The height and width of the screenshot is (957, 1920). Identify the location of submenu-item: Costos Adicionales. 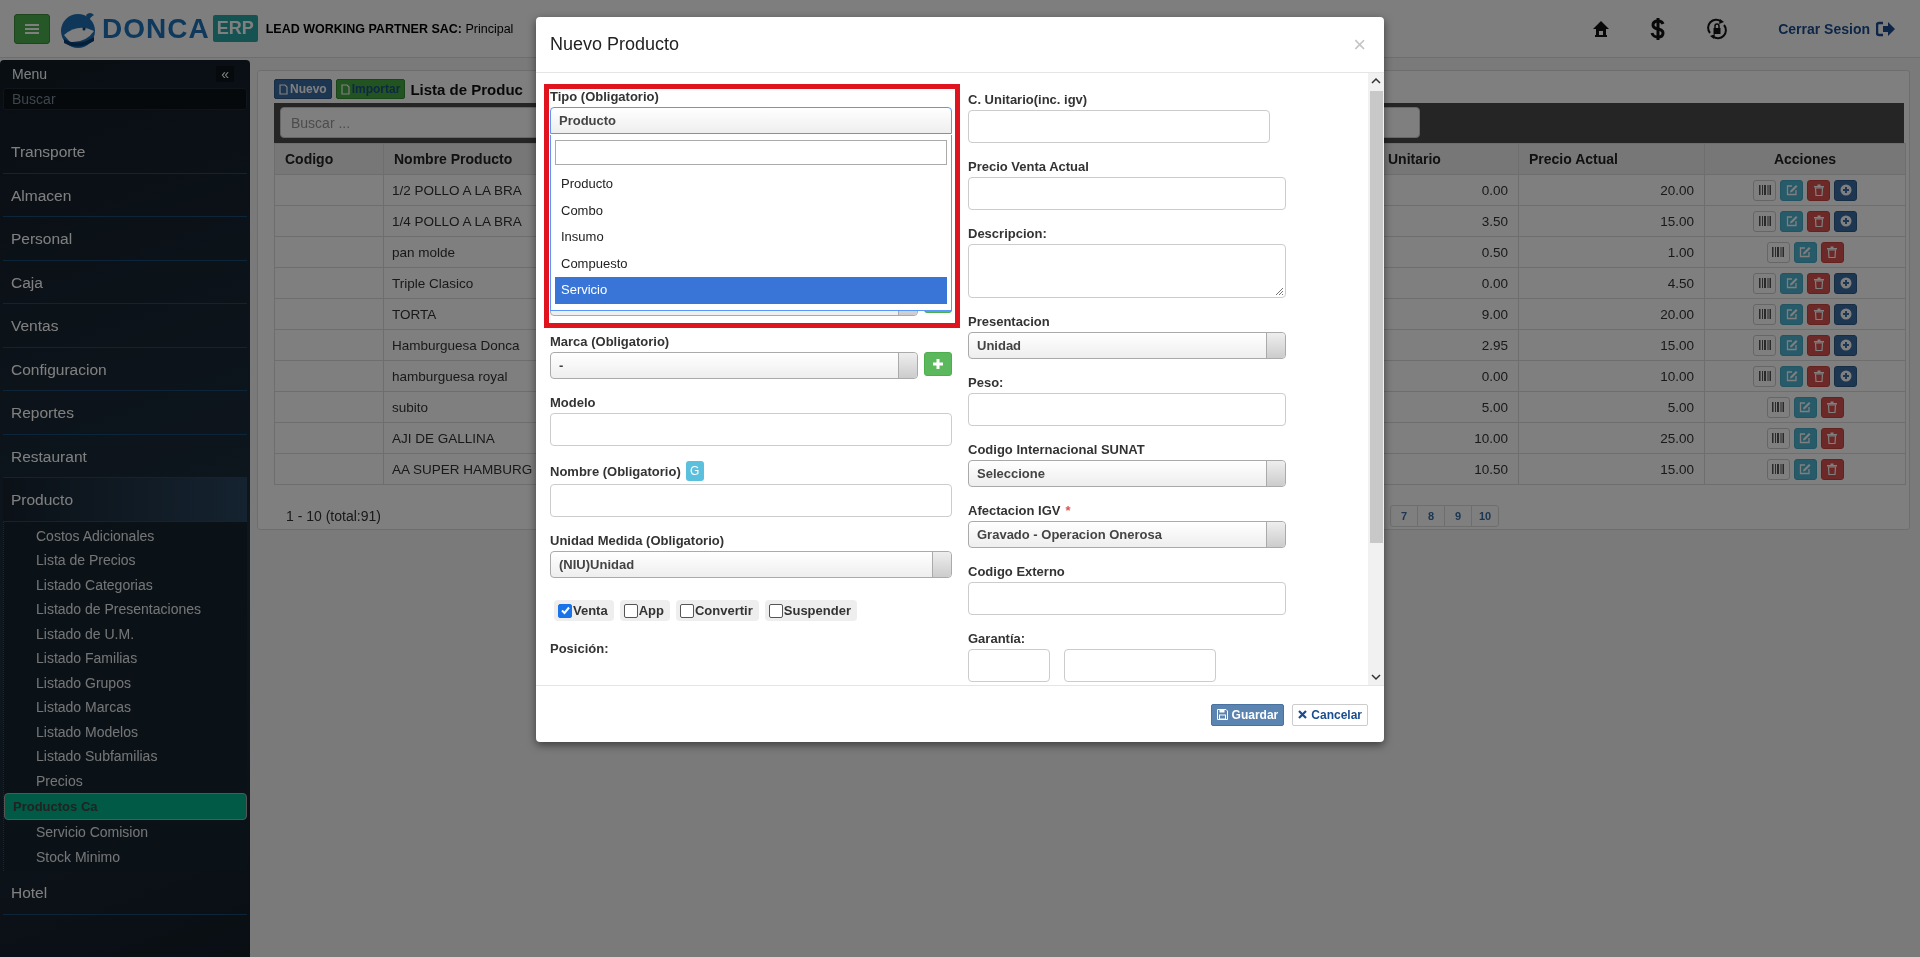
(125, 535).